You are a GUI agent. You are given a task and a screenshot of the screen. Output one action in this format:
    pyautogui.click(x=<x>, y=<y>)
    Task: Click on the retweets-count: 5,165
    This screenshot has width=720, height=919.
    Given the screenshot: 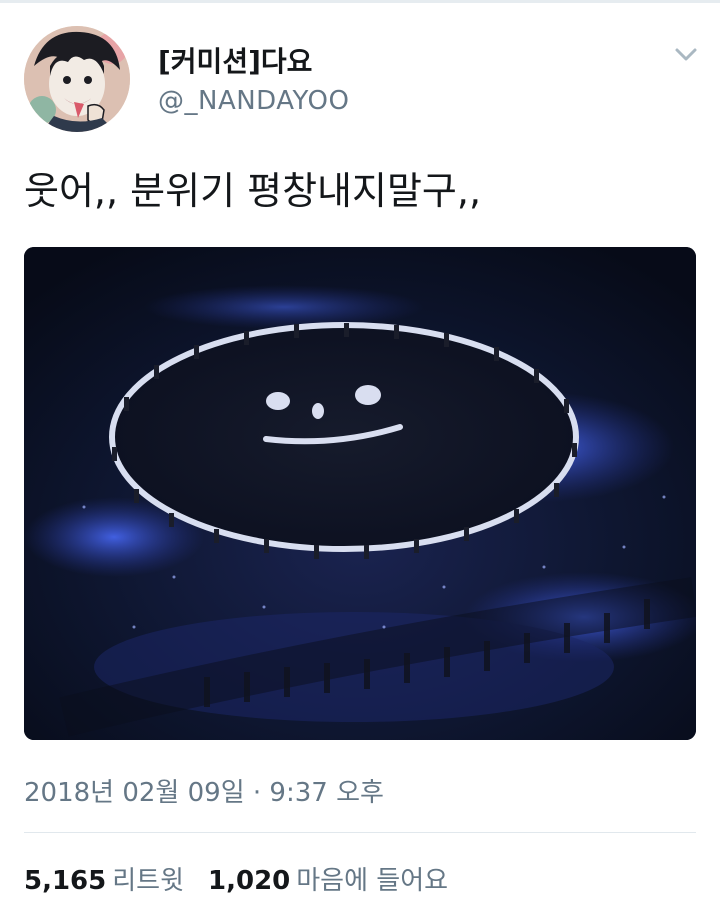 What is the action you would take?
    pyautogui.click(x=65, y=881)
    